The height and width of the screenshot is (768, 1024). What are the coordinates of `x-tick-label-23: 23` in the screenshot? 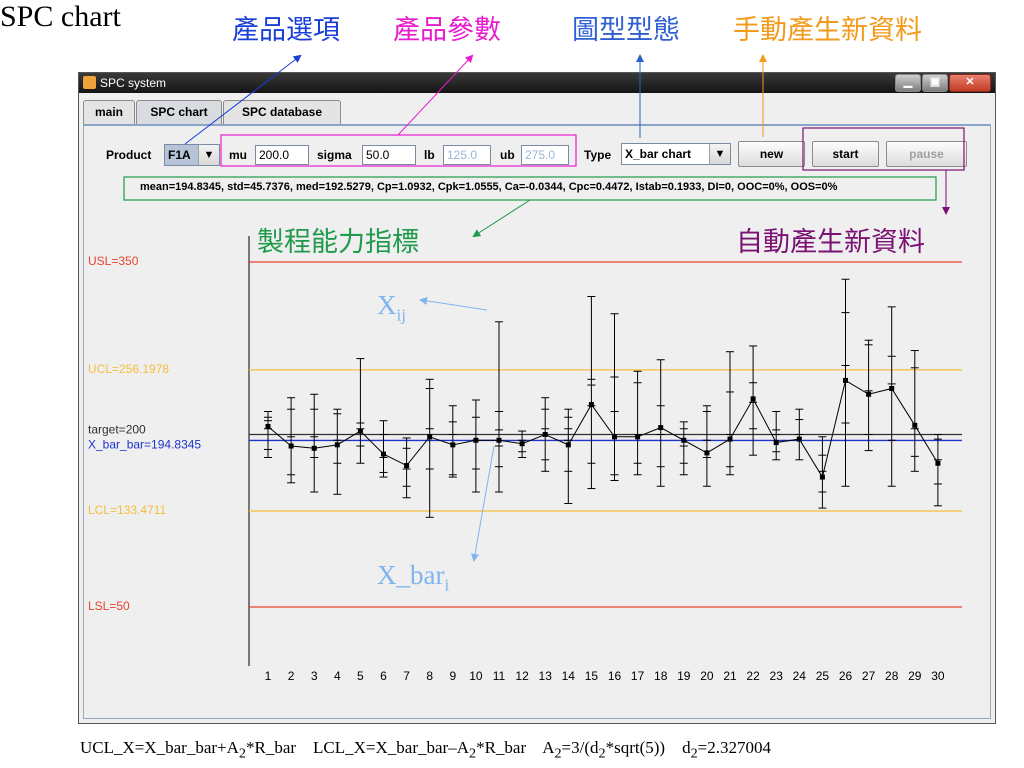 It's located at (777, 676).